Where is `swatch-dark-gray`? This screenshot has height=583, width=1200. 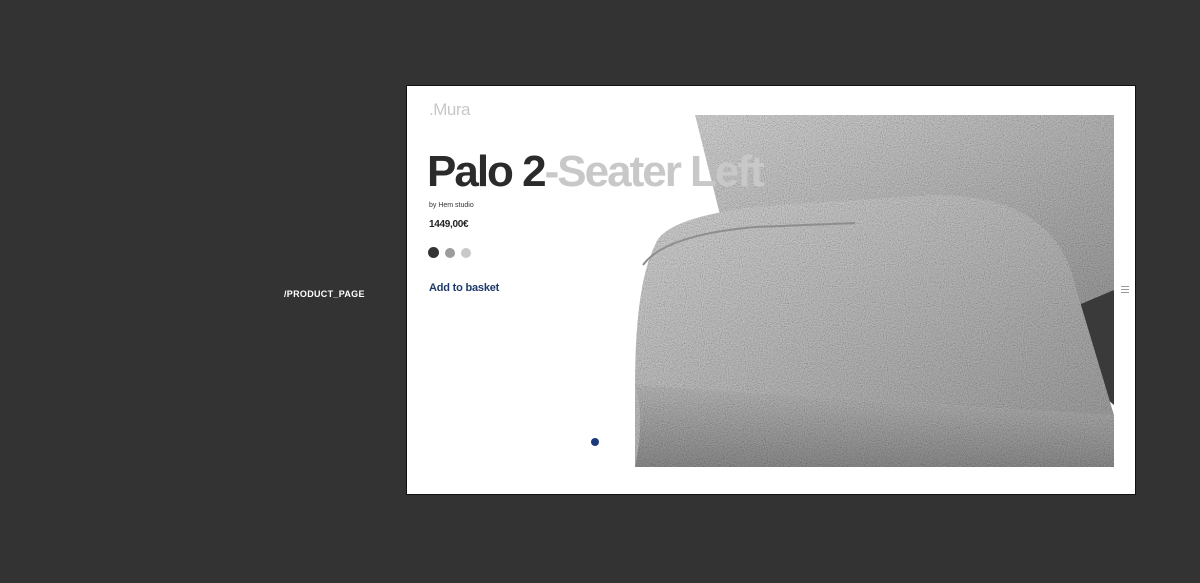
swatch-dark-gray is located at coordinates (433, 252).